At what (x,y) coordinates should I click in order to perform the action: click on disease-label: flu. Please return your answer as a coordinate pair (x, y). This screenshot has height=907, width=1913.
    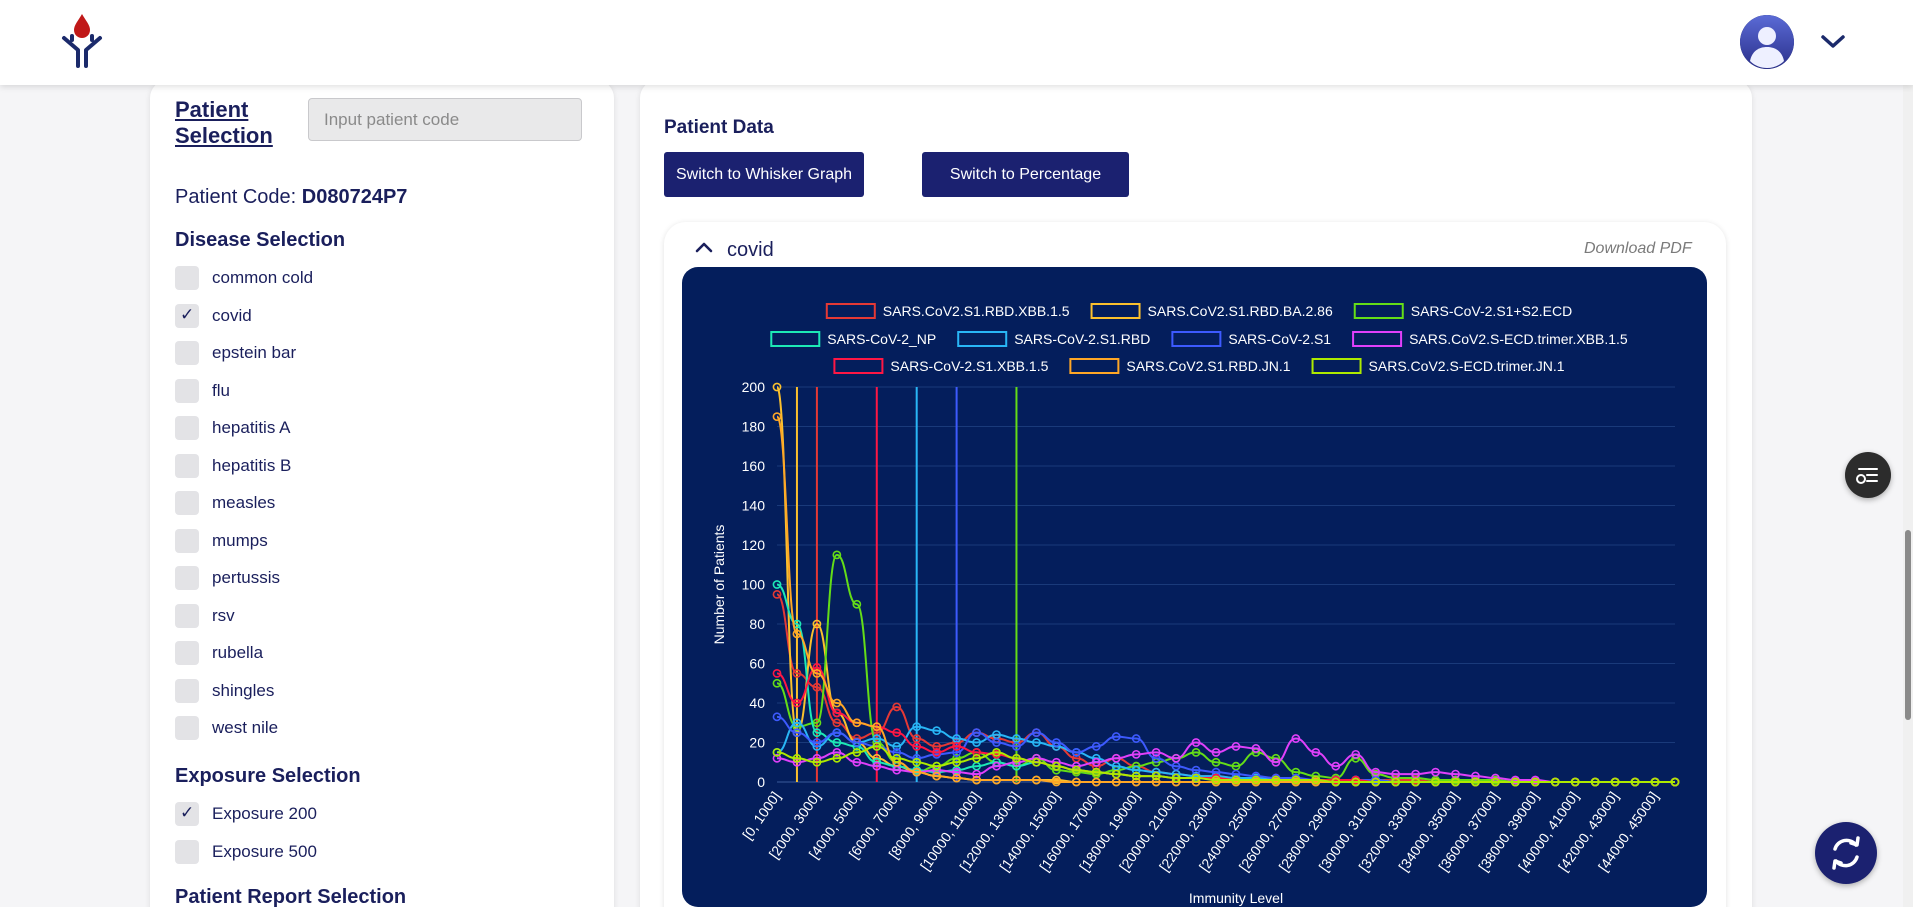
    Looking at the image, I should click on (221, 390).